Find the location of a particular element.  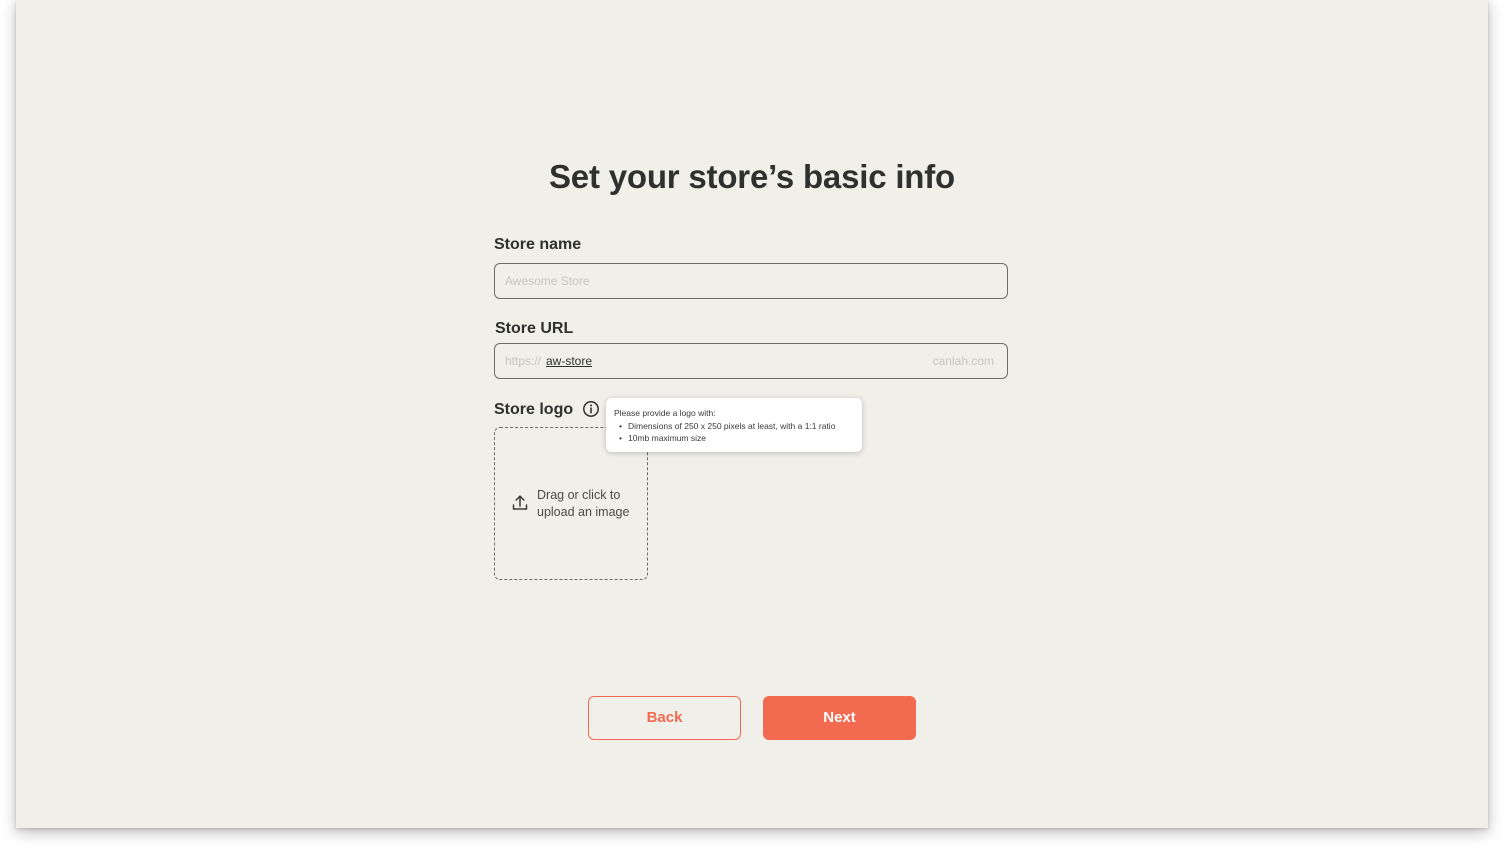

store-name-field is located at coordinates (751, 281).